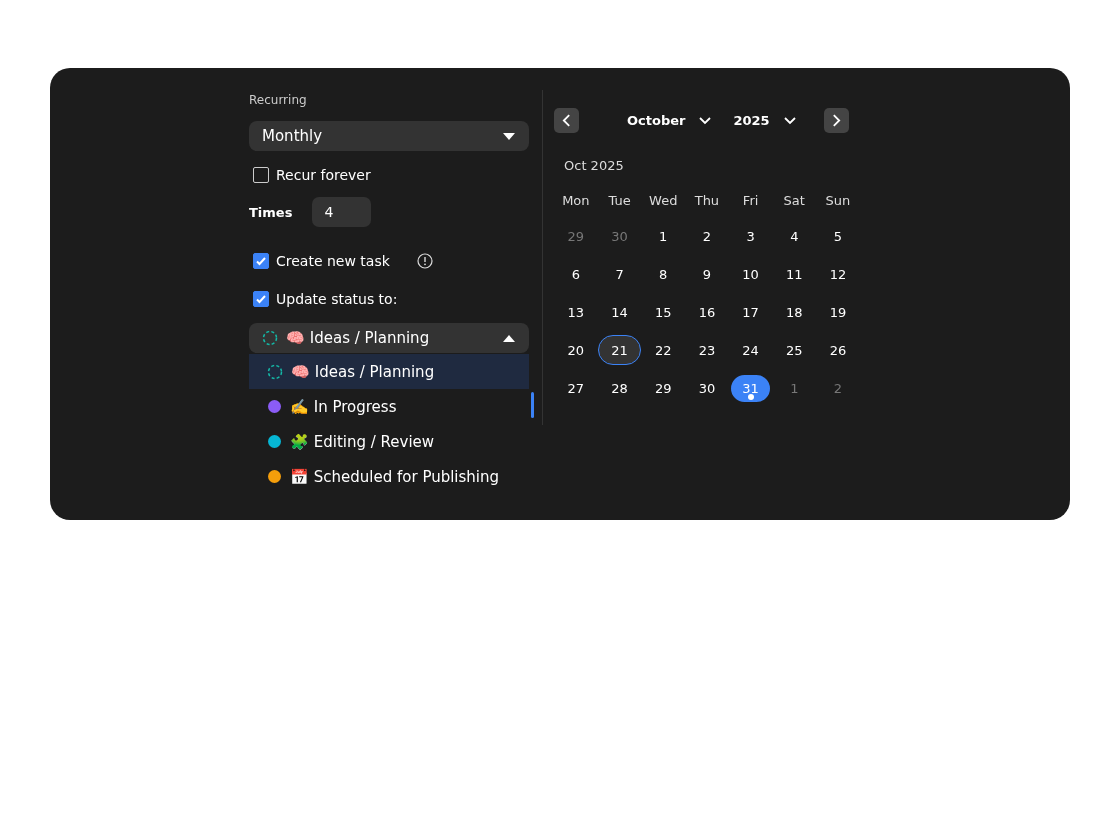 The width and height of the screenshot is (1118, 838). Describe the element at coordinates (794, 312) in the screenshot. I see `calendar-day: 18` at that location.